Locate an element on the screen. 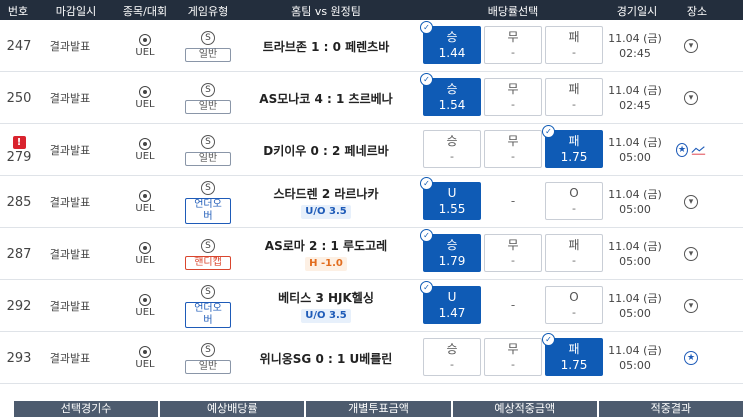  row-number: 250 is located at coordinates (19, 98).